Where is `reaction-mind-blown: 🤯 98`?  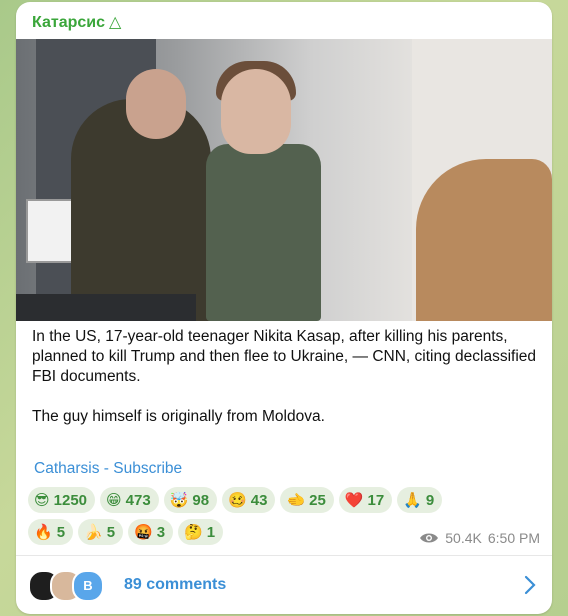 reaction-mind-blown: 🤯 98 is located at coordinates (190, 500).